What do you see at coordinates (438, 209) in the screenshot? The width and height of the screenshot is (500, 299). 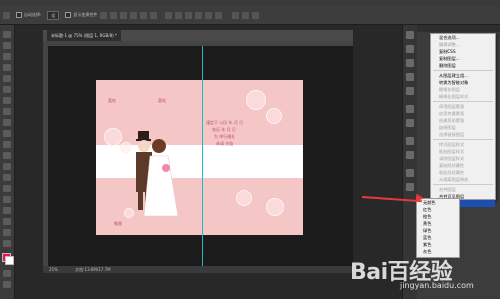 I see `color-submenu-item: 红色` at bounding box center [438, 209].